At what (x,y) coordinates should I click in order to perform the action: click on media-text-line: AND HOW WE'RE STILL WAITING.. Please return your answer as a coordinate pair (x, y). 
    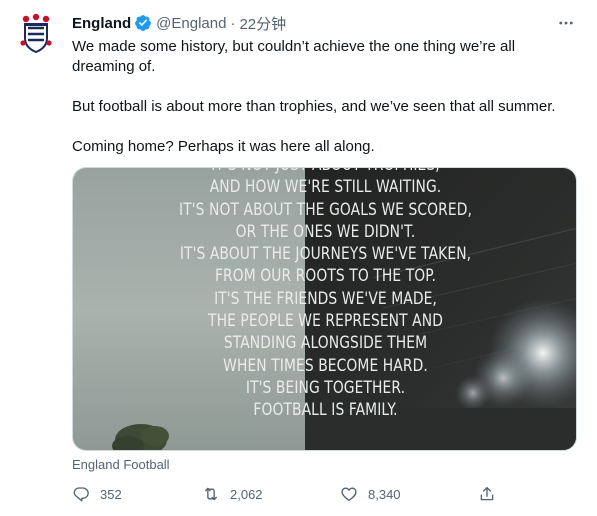
    Looking at the image, I should click on (325, 187).